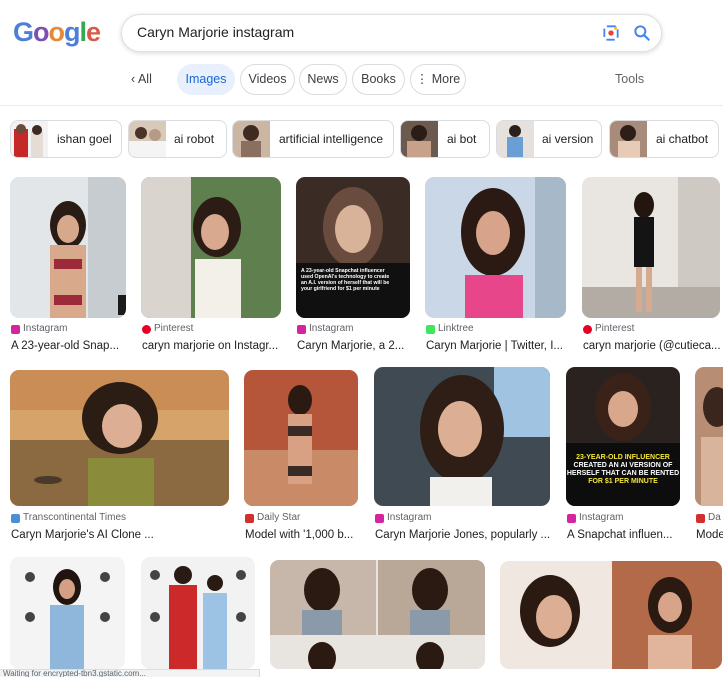 Image resolution: width=723 pixels, height=677 pixels. I want to click on result-source: Transcontinental Times, so click(68, 518).